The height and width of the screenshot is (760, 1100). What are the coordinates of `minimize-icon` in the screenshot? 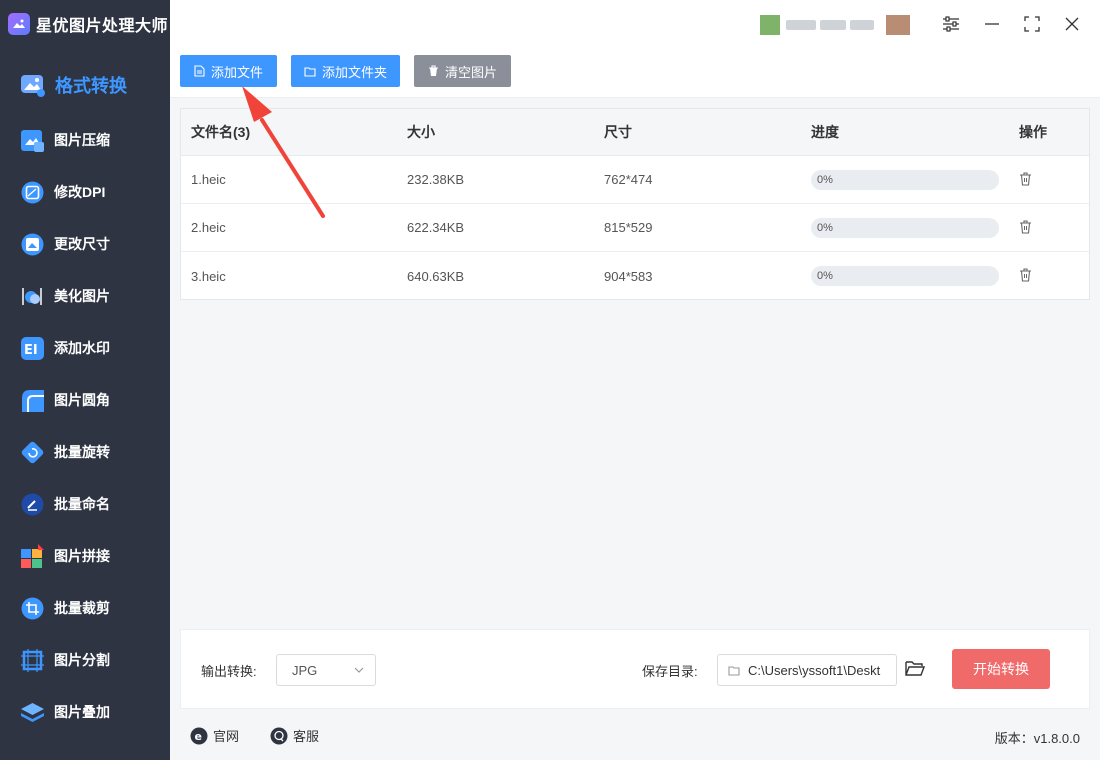 It's located at (992, 24).